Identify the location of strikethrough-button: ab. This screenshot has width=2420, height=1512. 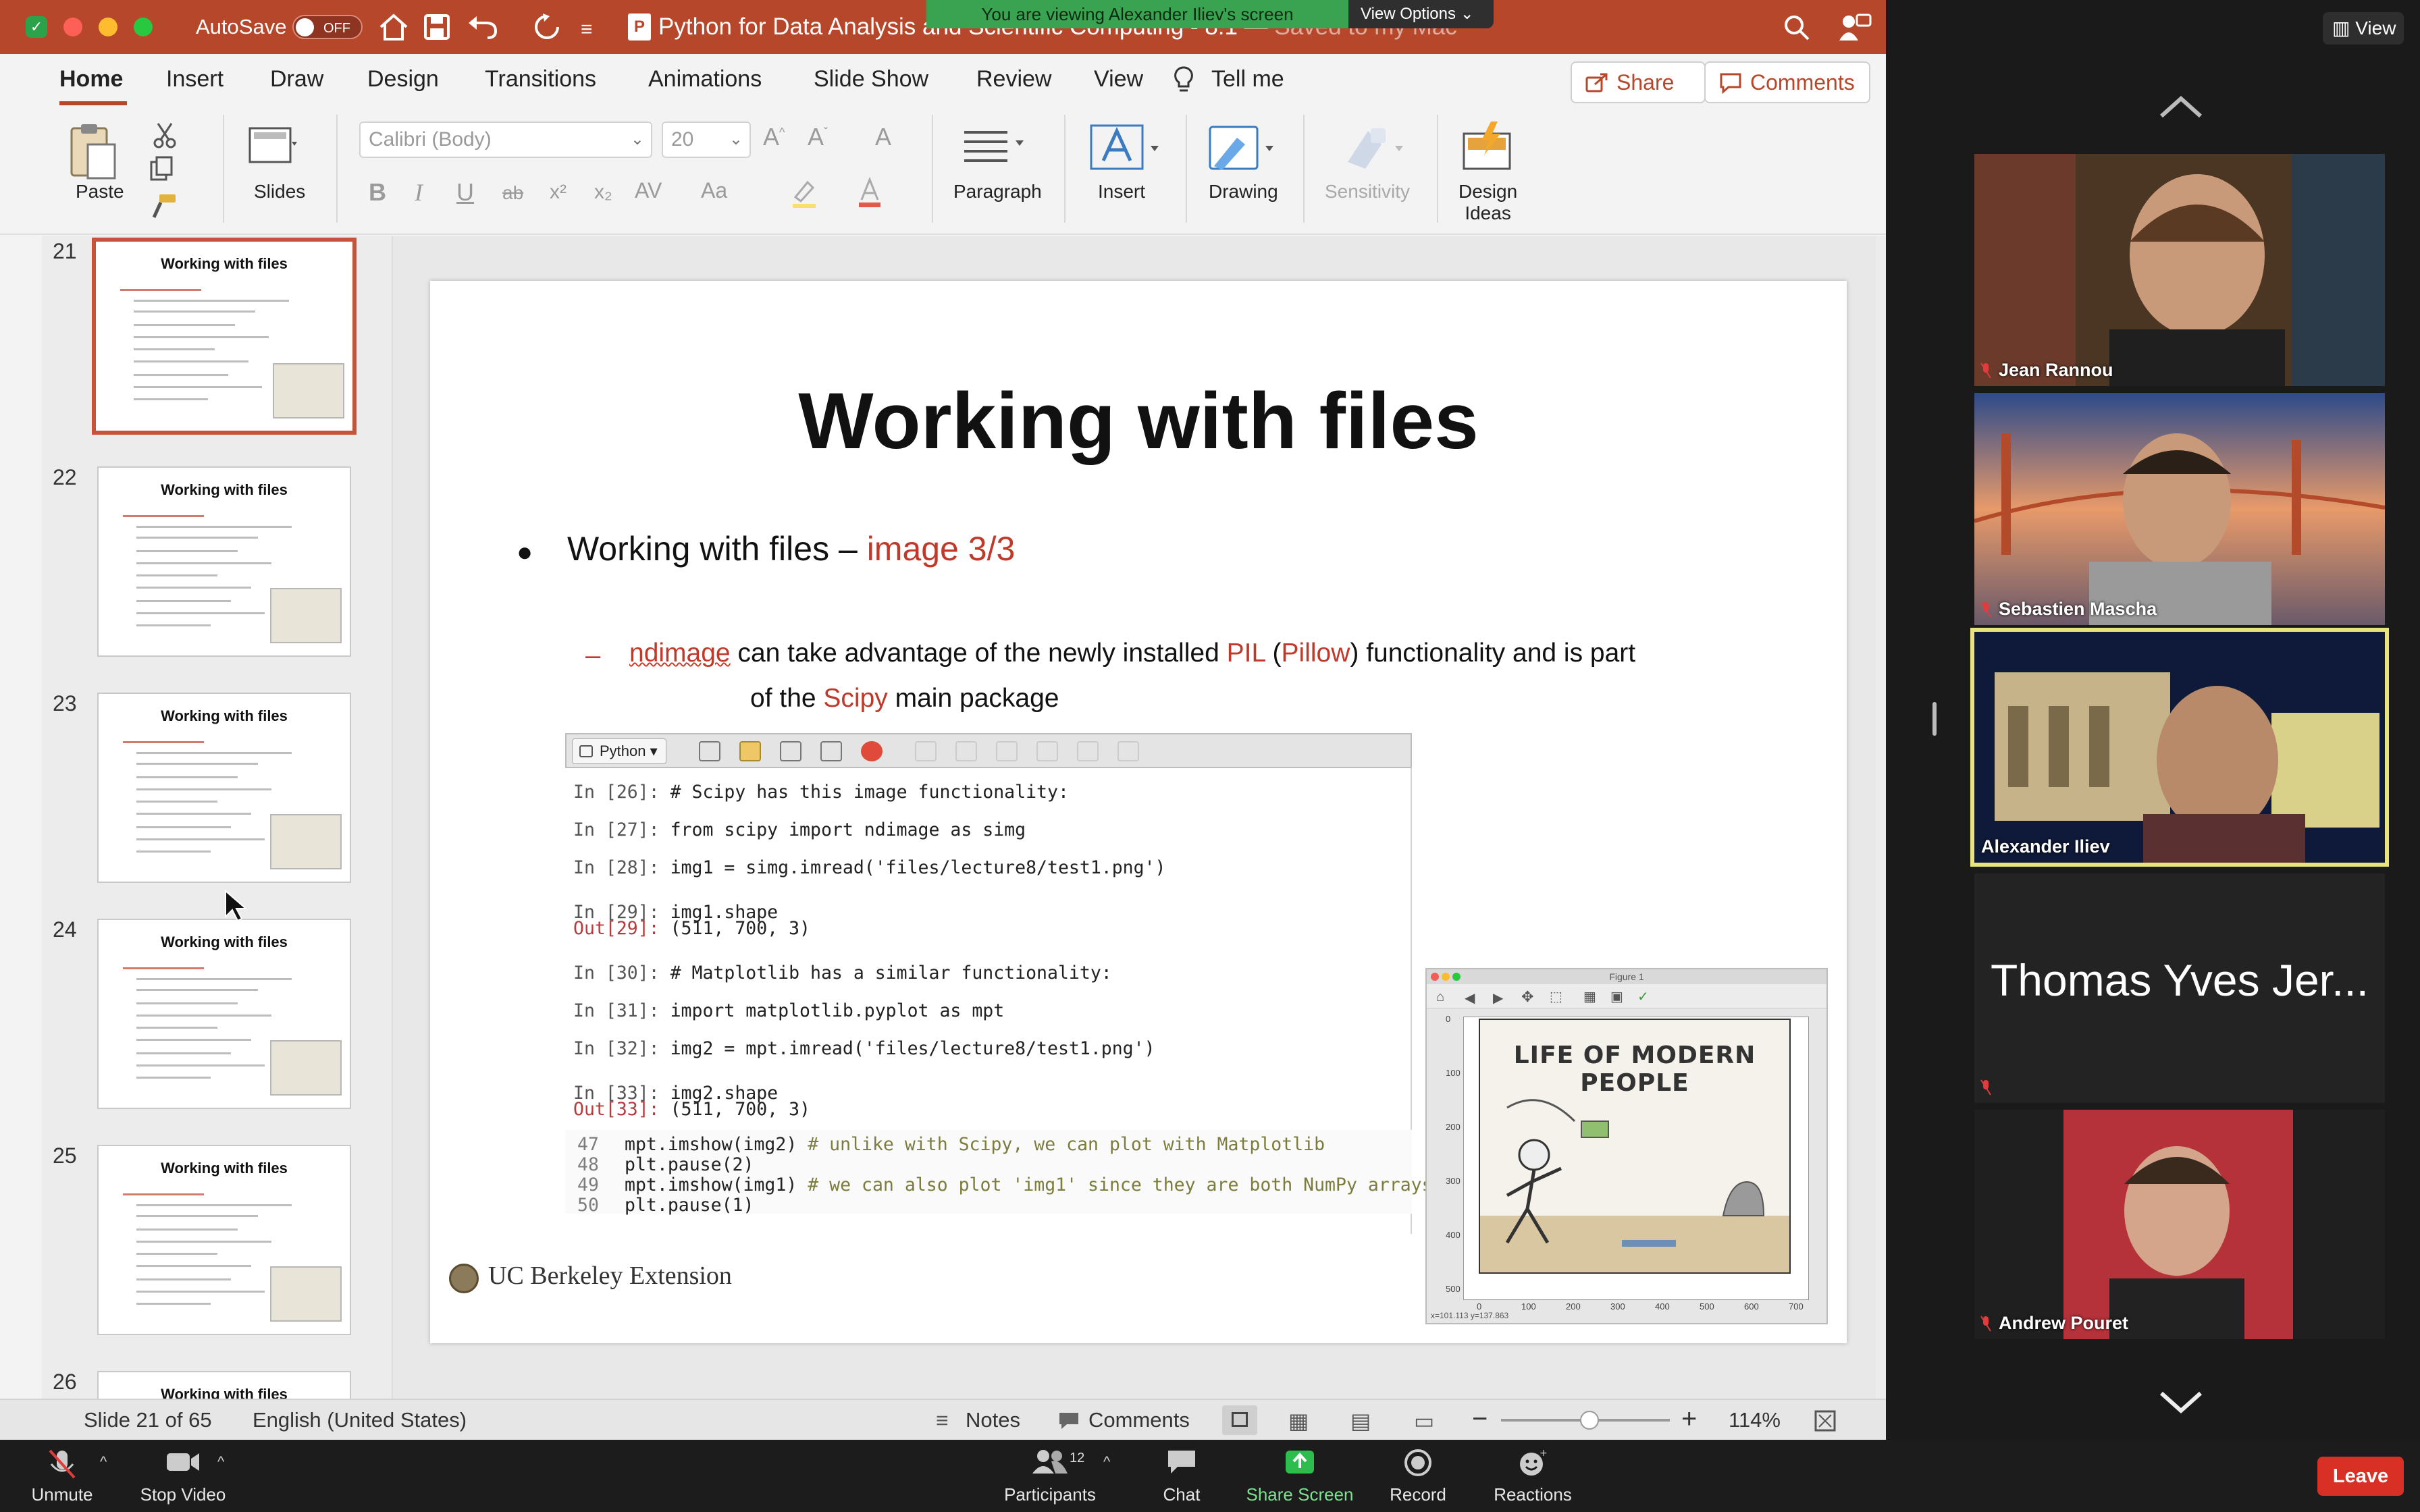
(512, 193).